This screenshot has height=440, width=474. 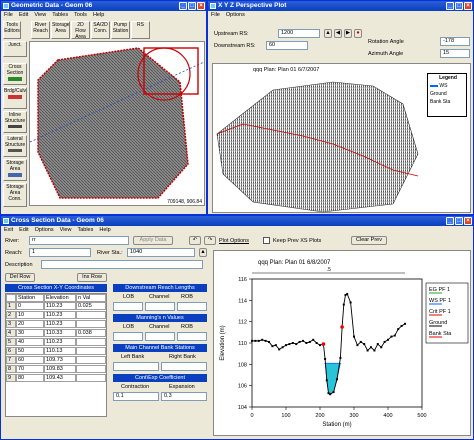 What do you see at coordinates (195, 240) in the screenshot?
I see `undo-button: ↶` at bounding box center [195, 240].